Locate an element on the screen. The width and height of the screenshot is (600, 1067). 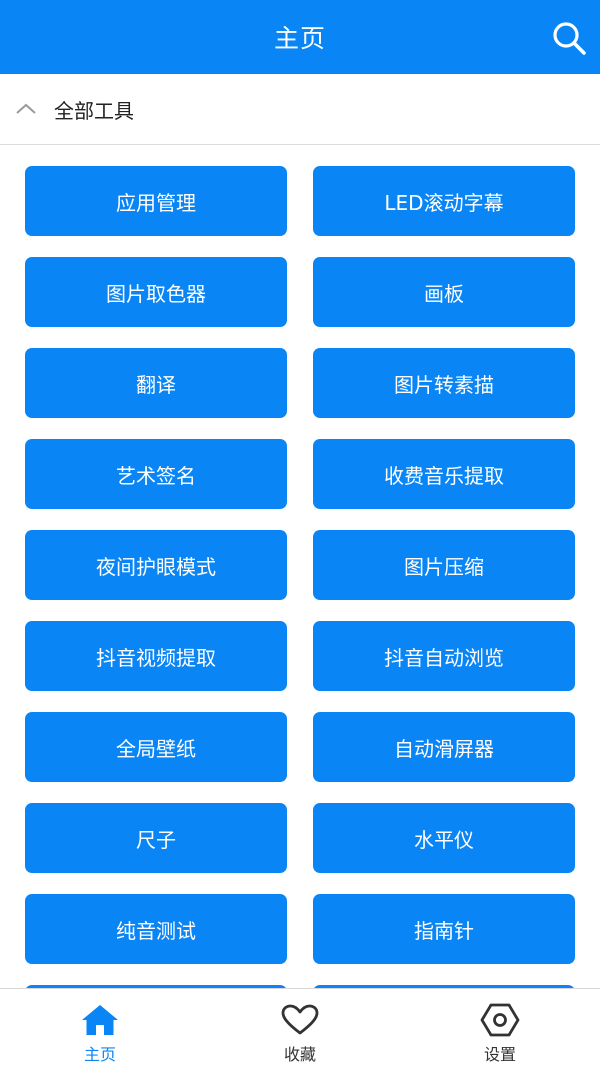
tab-label: 设置 is located at coordinates (499, 1054).